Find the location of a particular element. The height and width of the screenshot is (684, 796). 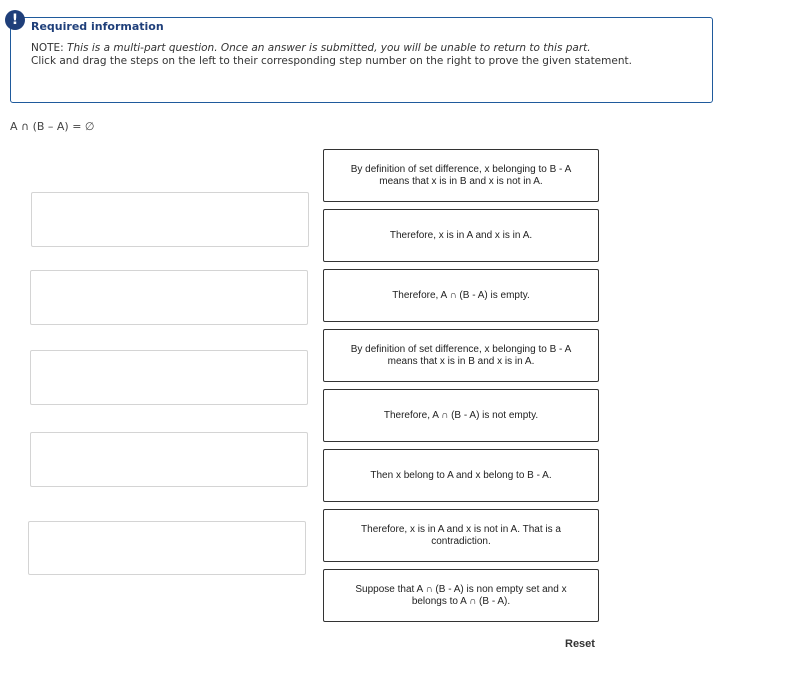

reset-button: Reset is located at coordinates (580, 644).